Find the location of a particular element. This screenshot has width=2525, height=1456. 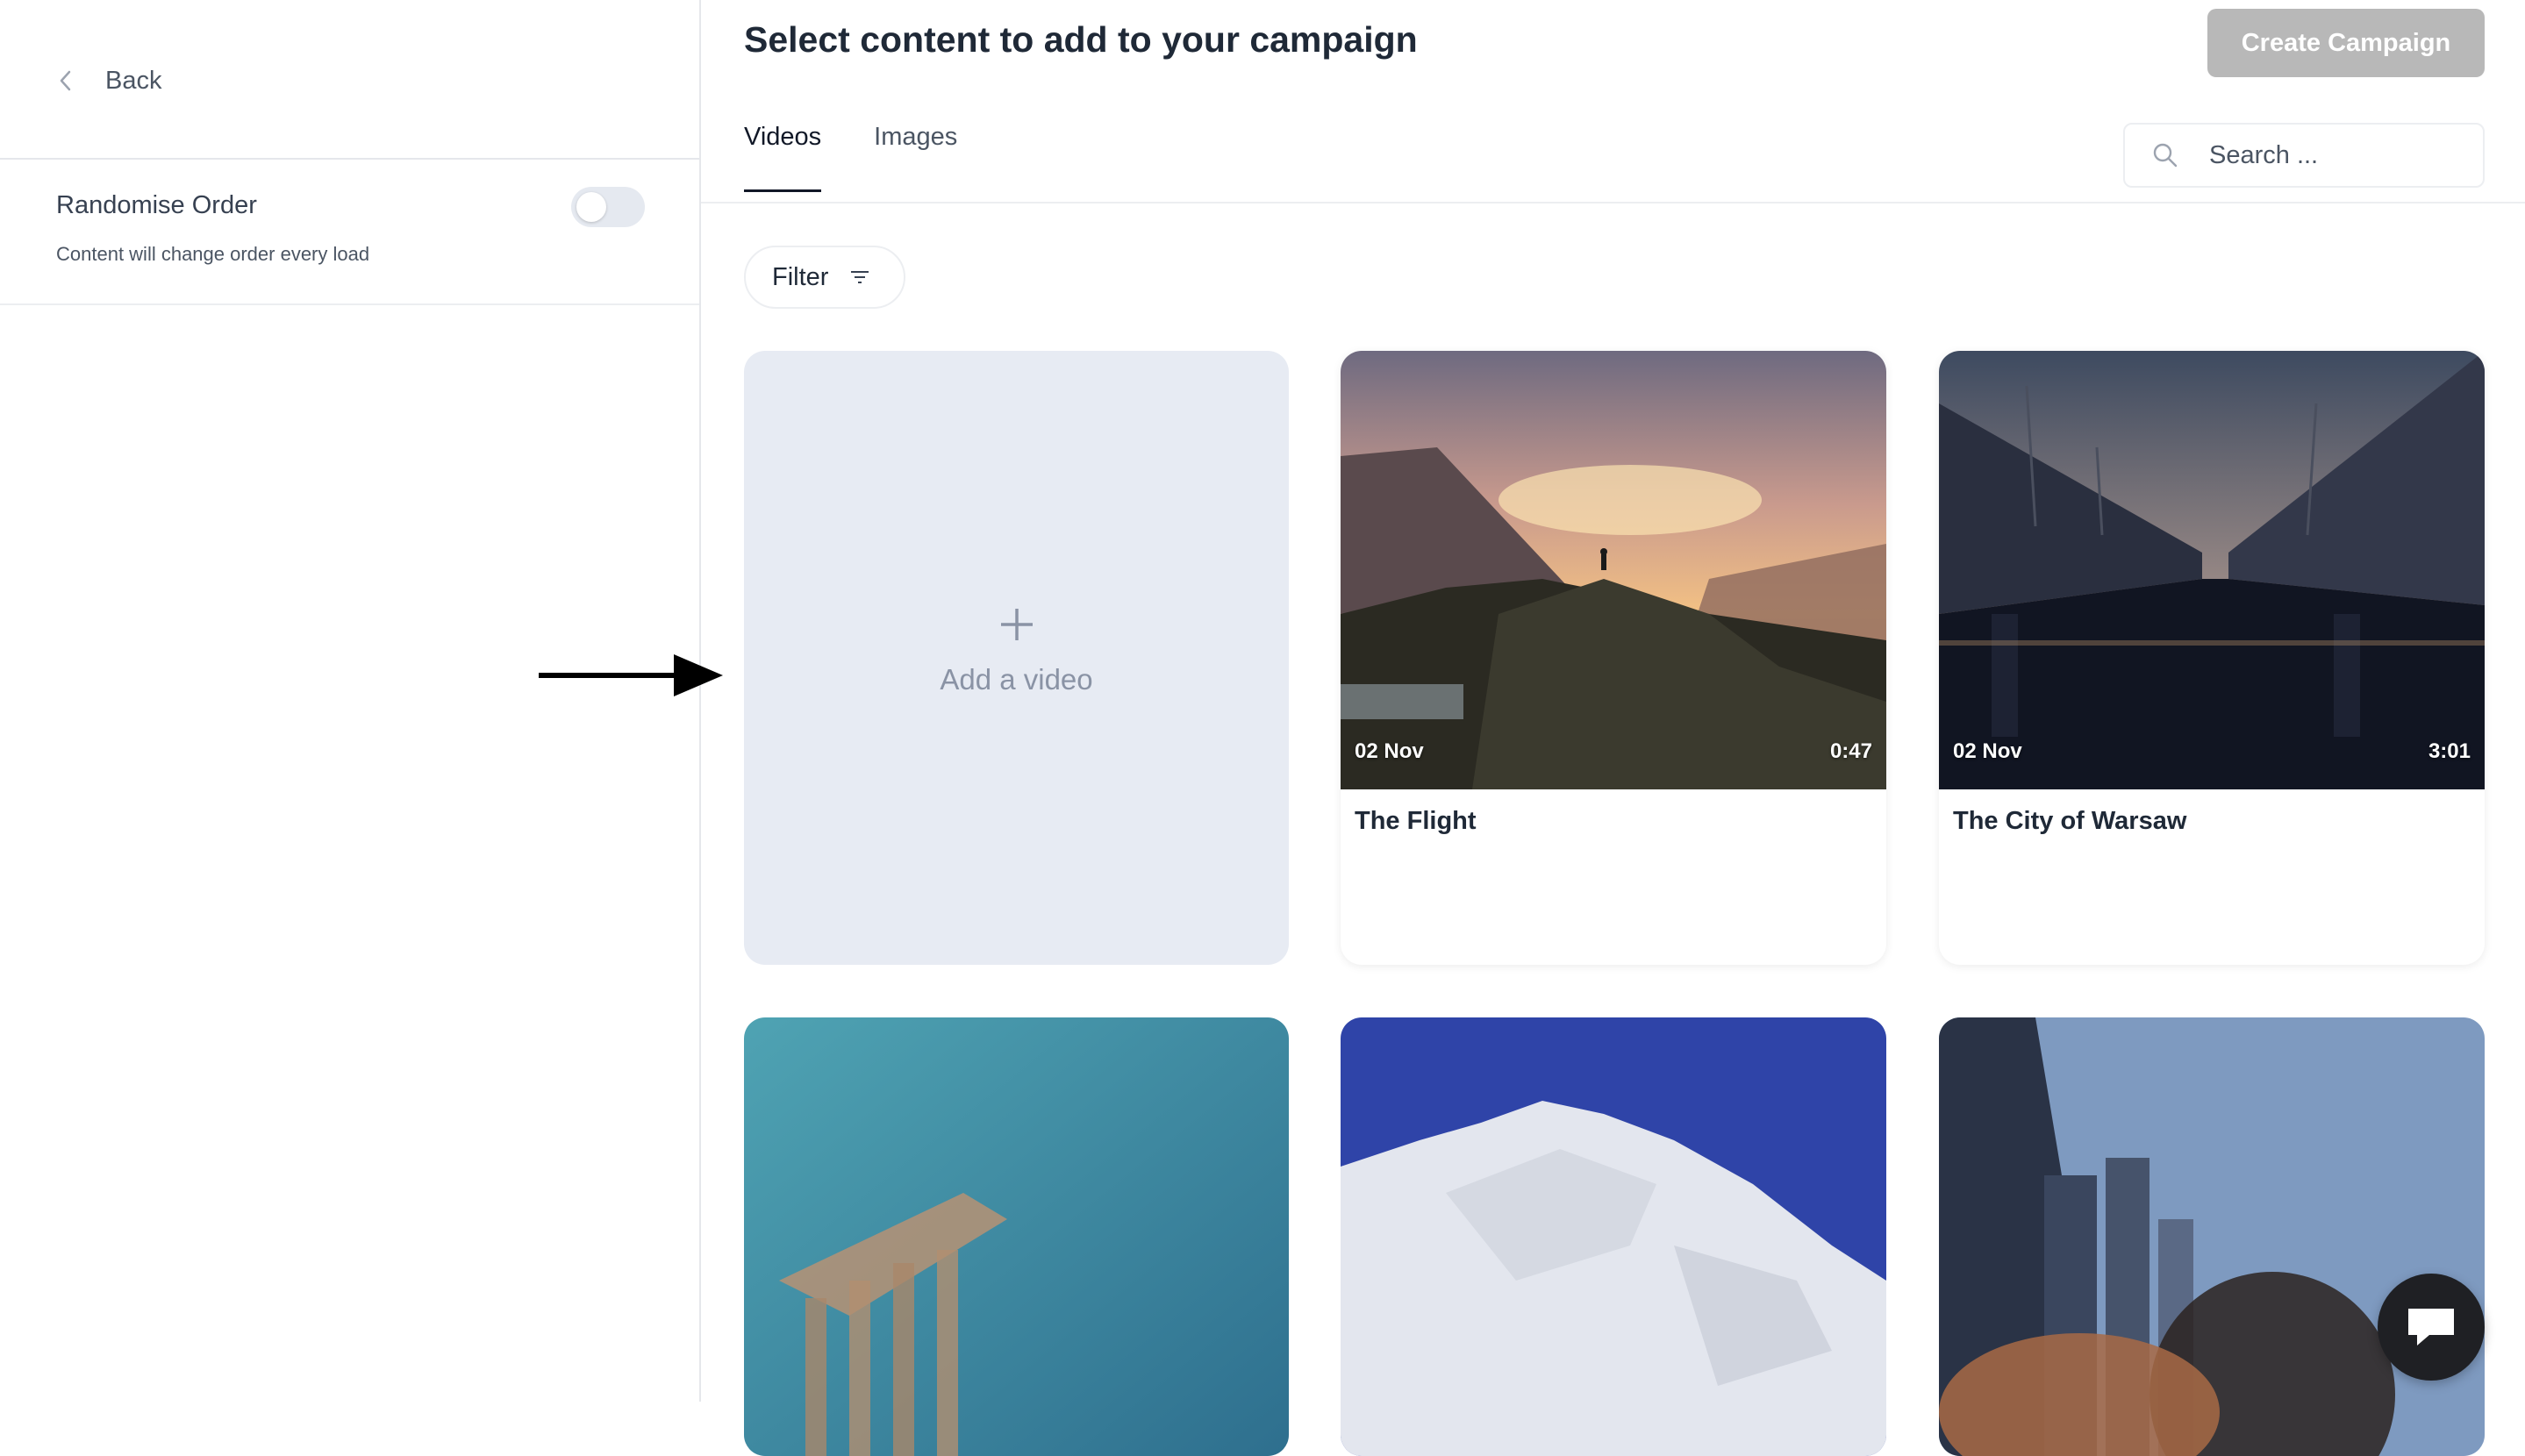

video-duration: 0:47 is located at coordinates (1850, 751).